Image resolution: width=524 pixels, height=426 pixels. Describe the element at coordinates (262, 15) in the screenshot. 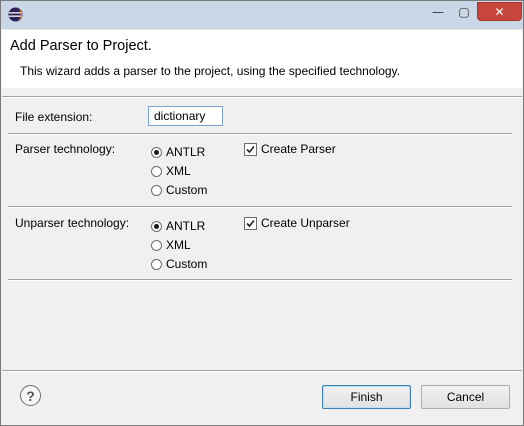

I see `title-bar: — ▢ ✕` at that location.